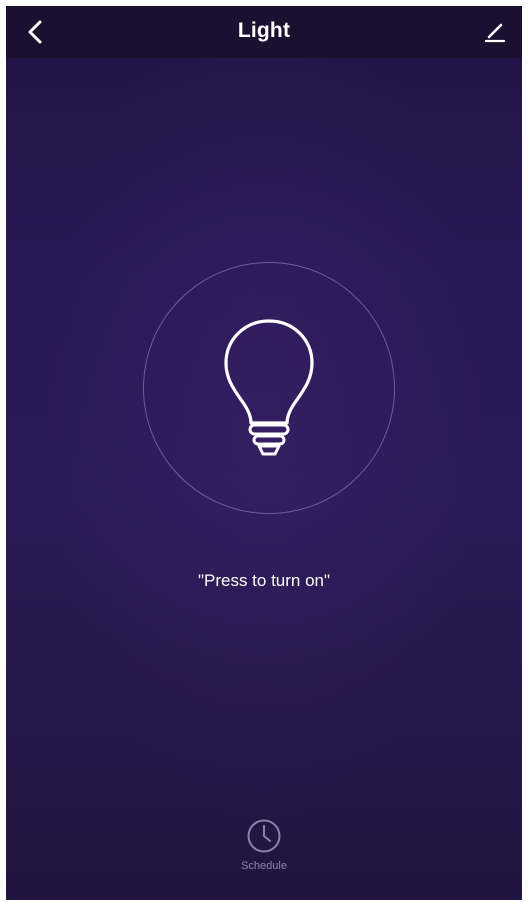 The image size is (528, 906). I want to click on lightbulb-icon, so click(269, 387).